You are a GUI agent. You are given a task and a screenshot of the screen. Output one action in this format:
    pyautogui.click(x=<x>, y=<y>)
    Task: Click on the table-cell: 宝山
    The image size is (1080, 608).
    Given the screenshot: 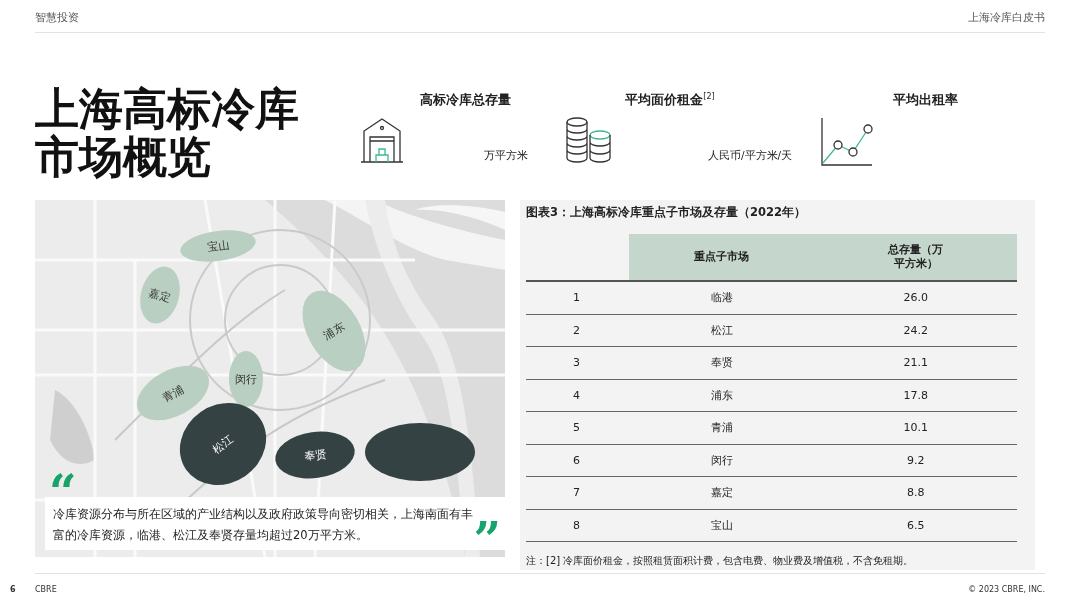 What is the action you would take?
    pyautogui.click(x=722, y=525)
    